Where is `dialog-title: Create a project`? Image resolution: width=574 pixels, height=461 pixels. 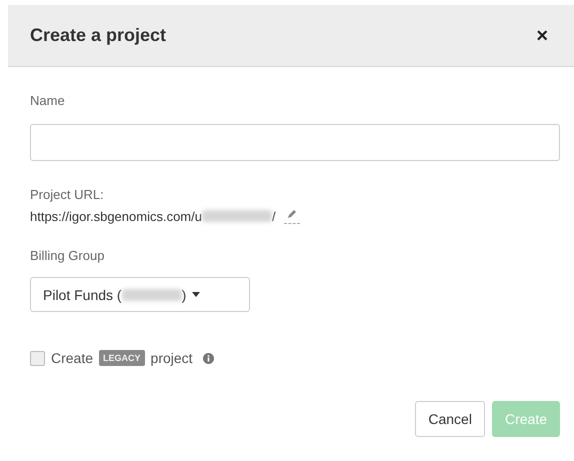
dialog-title: Create a project is located at coordinates (98, 35).